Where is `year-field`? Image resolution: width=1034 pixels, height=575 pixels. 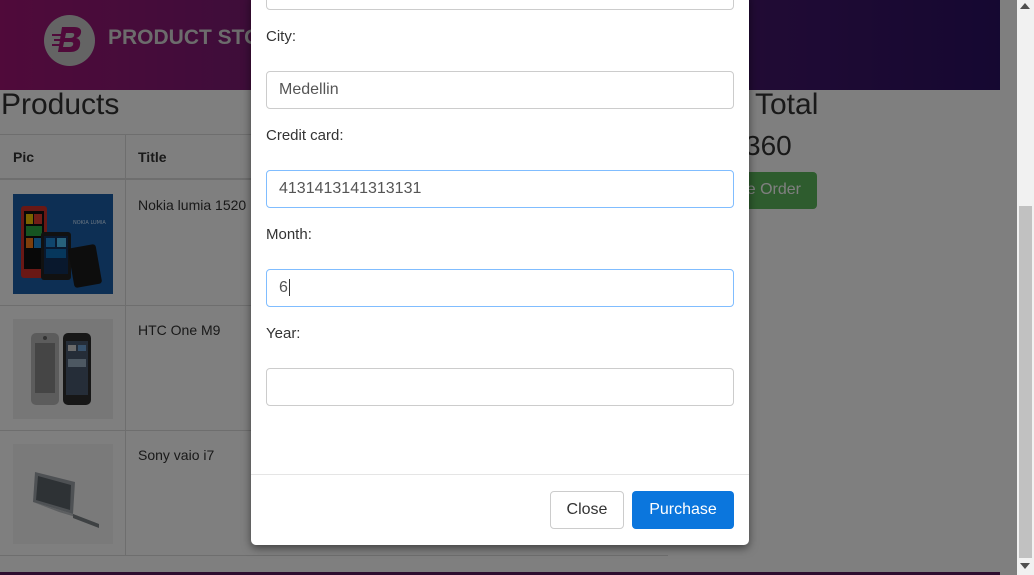
year-field is located at coordinates (500, 387).